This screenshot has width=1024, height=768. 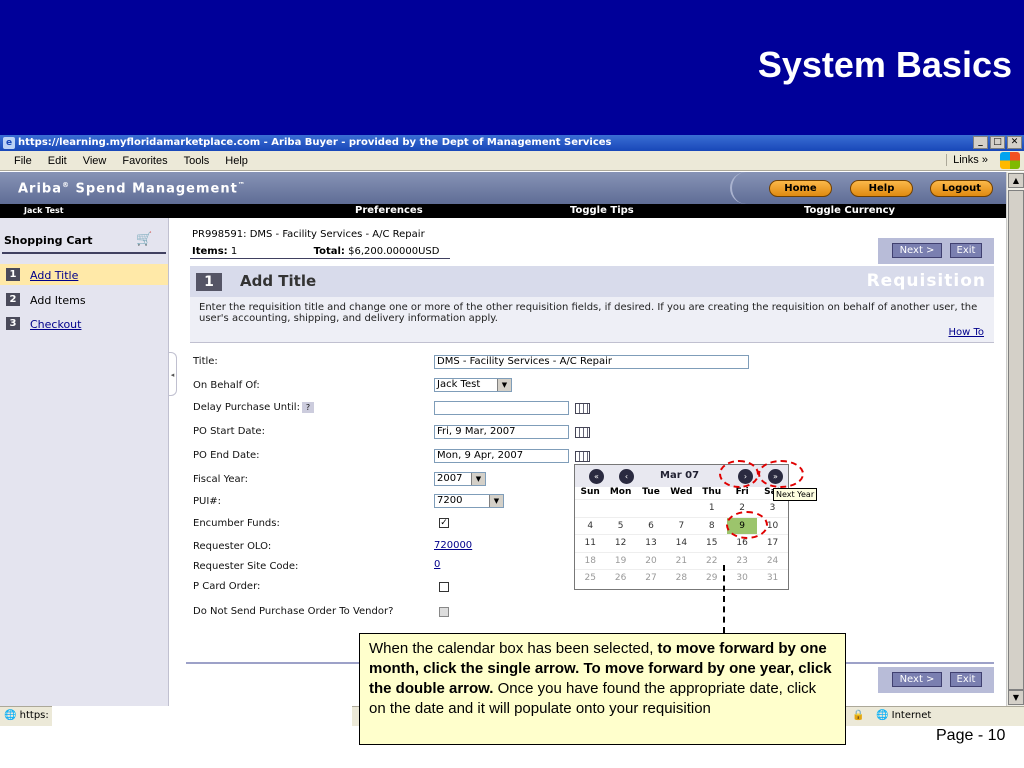 What do you see at coordinates (55, 324) in the screenshot?
I see `step-label: Checkout` at bounding box center [55, 324].